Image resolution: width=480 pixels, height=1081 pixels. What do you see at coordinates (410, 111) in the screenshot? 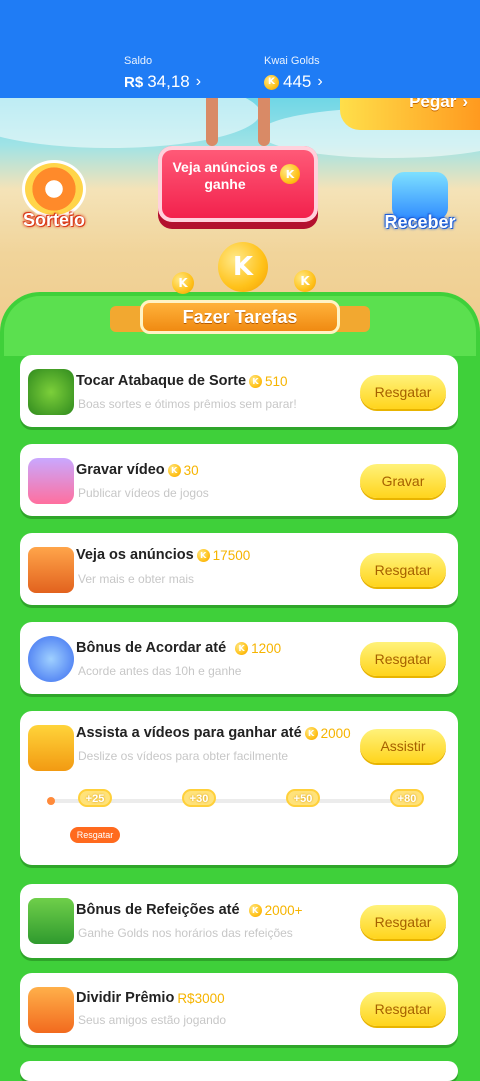
I see `pegar-button: Pegar ›` at bounding box center [410, 111].